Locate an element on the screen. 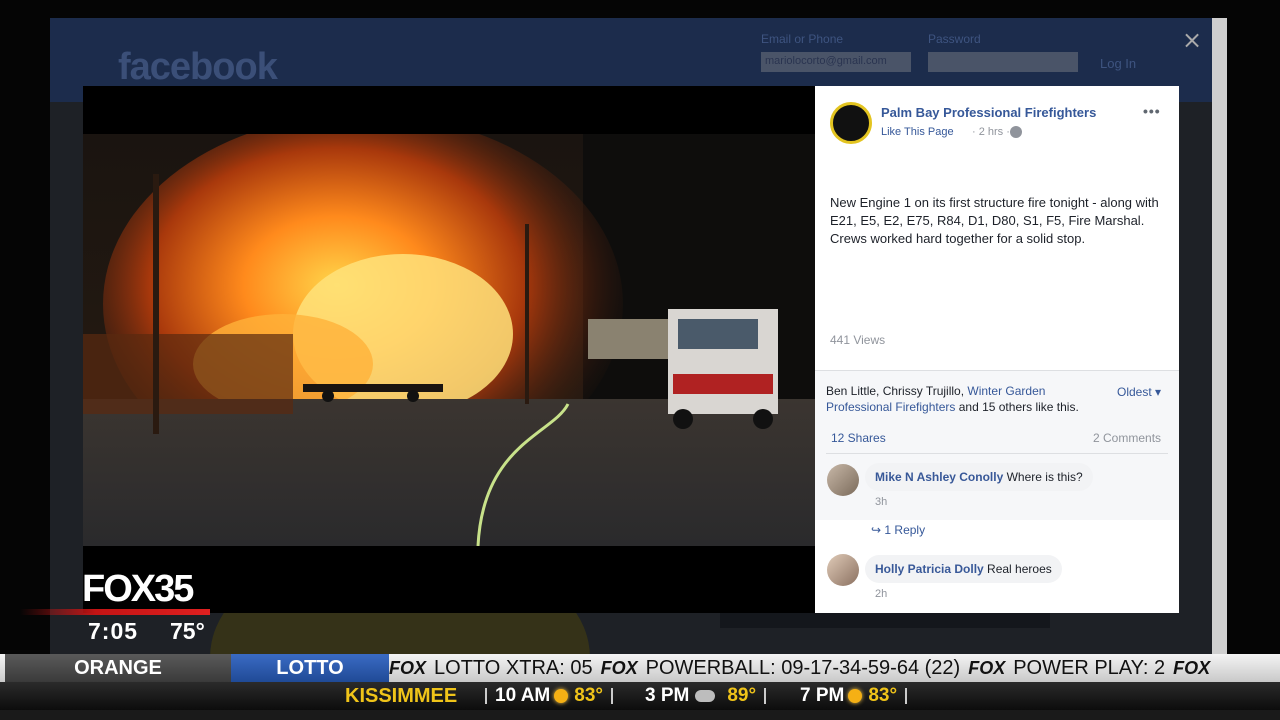 This screenshot has height=720, width=1280. forecast-time: 10 AM is located at coordinates (523, 695).